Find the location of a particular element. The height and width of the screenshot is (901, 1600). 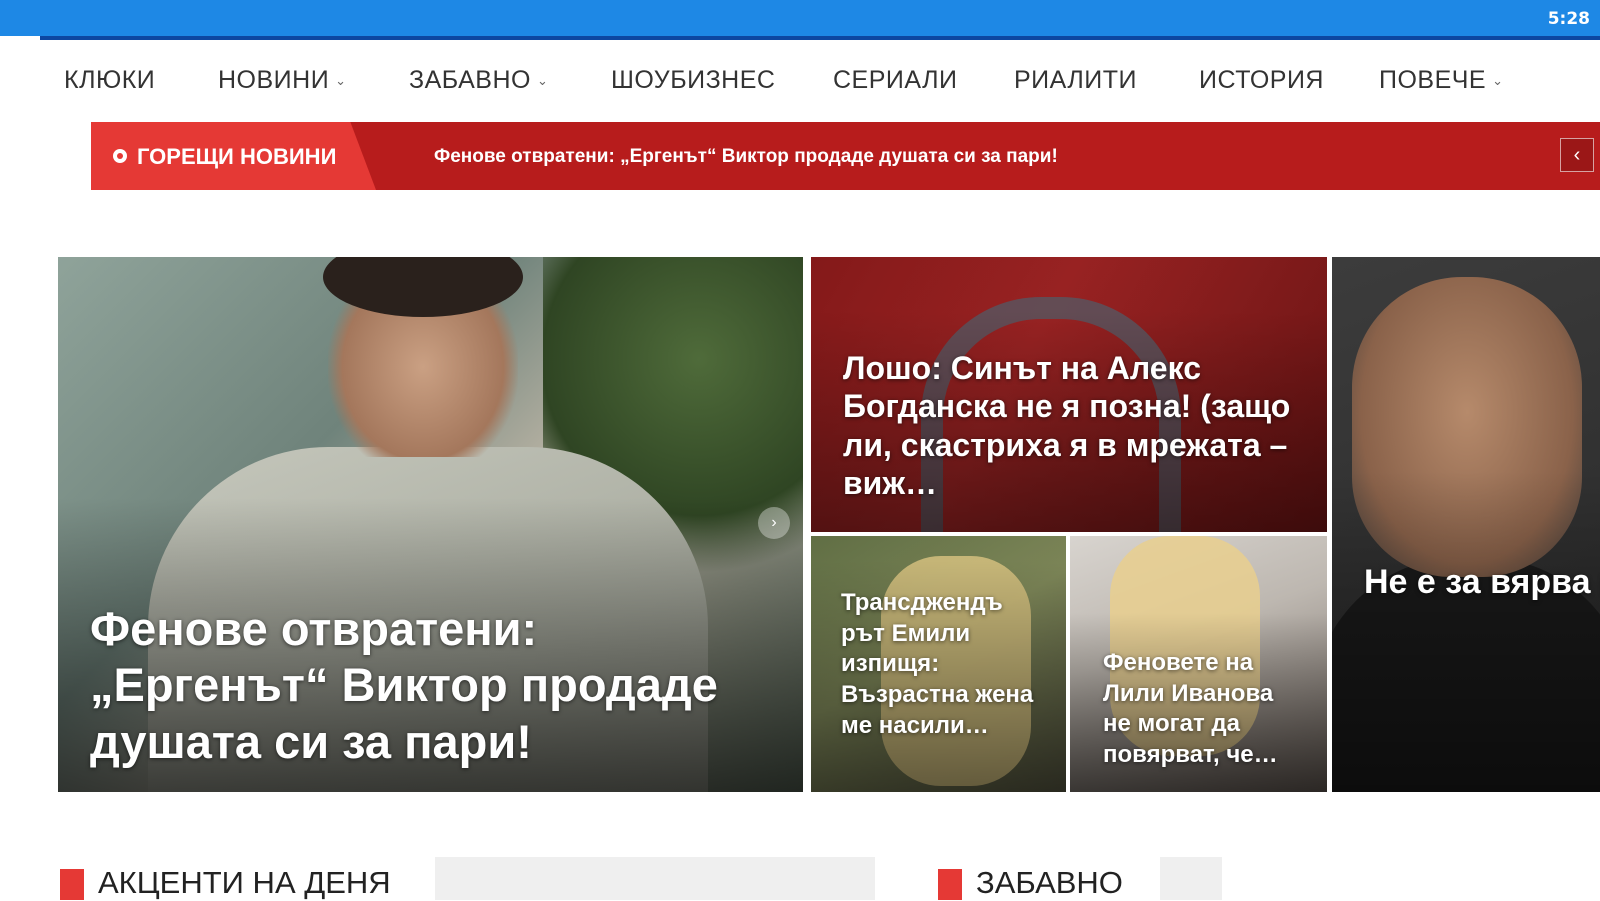

nav-item-label: КЛЮКИ is located at coordinates (110, 80).